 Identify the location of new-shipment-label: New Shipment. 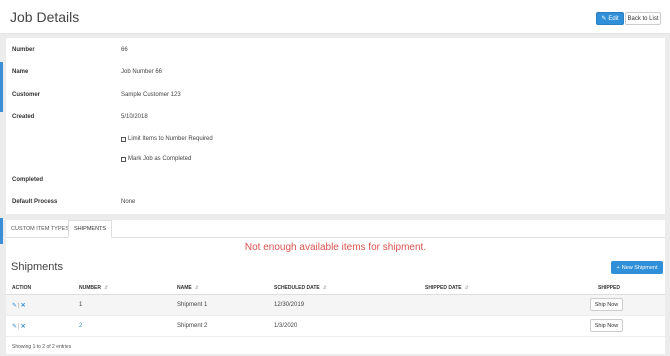
(639, 267).